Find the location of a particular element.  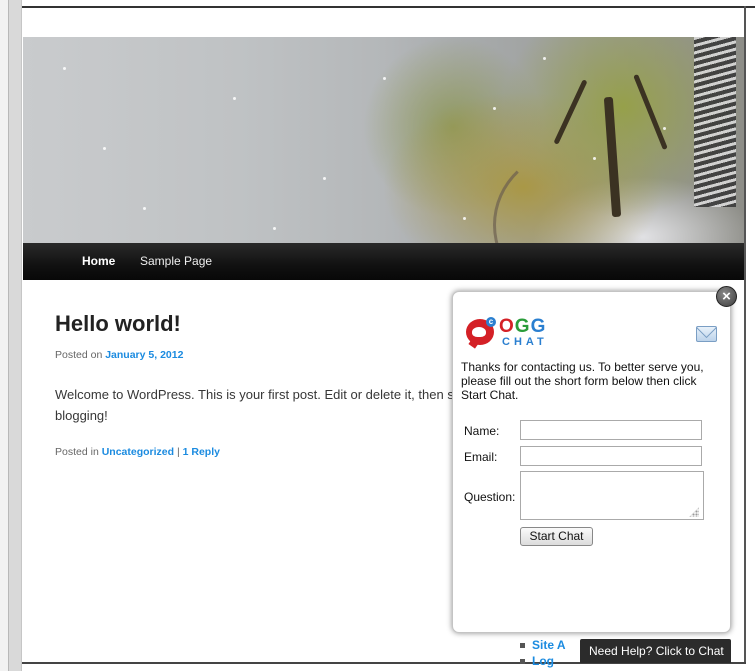

post-footer-meta: Posted in Uncategorized | 1 Reply is located at coordinates (137, 452).